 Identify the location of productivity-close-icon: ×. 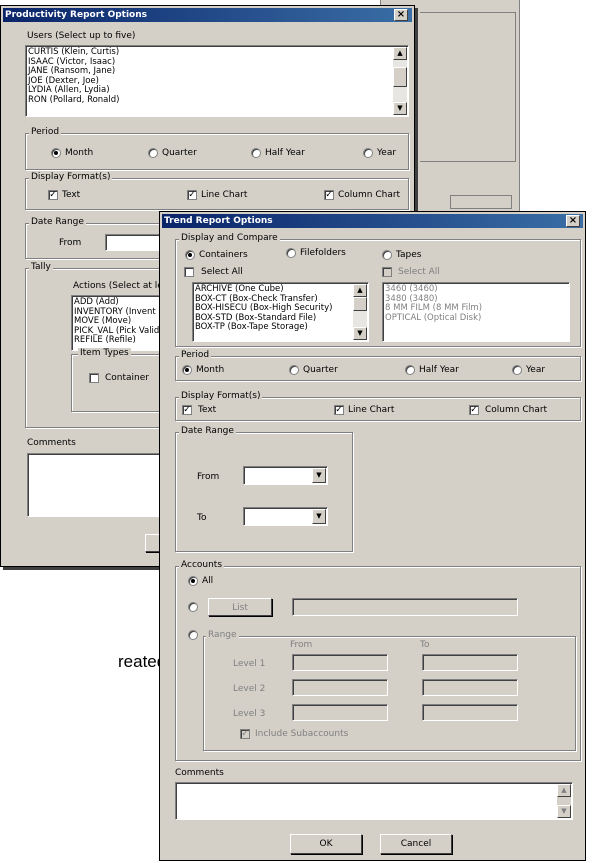
(401, 15).